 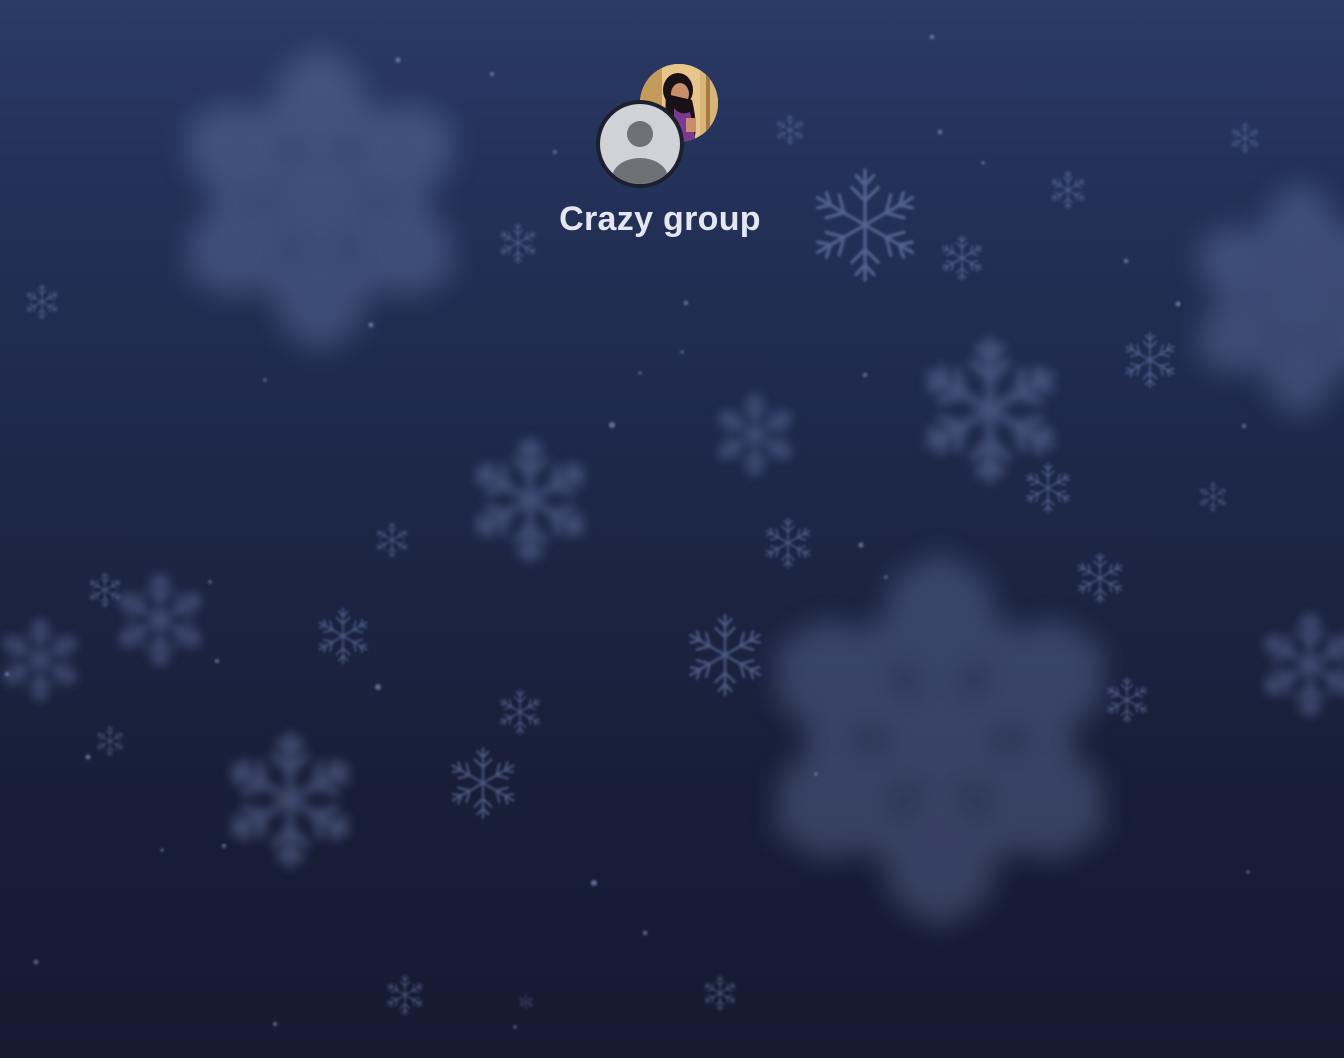 I want to click on default-person-icon, so click(x=640, y=152).